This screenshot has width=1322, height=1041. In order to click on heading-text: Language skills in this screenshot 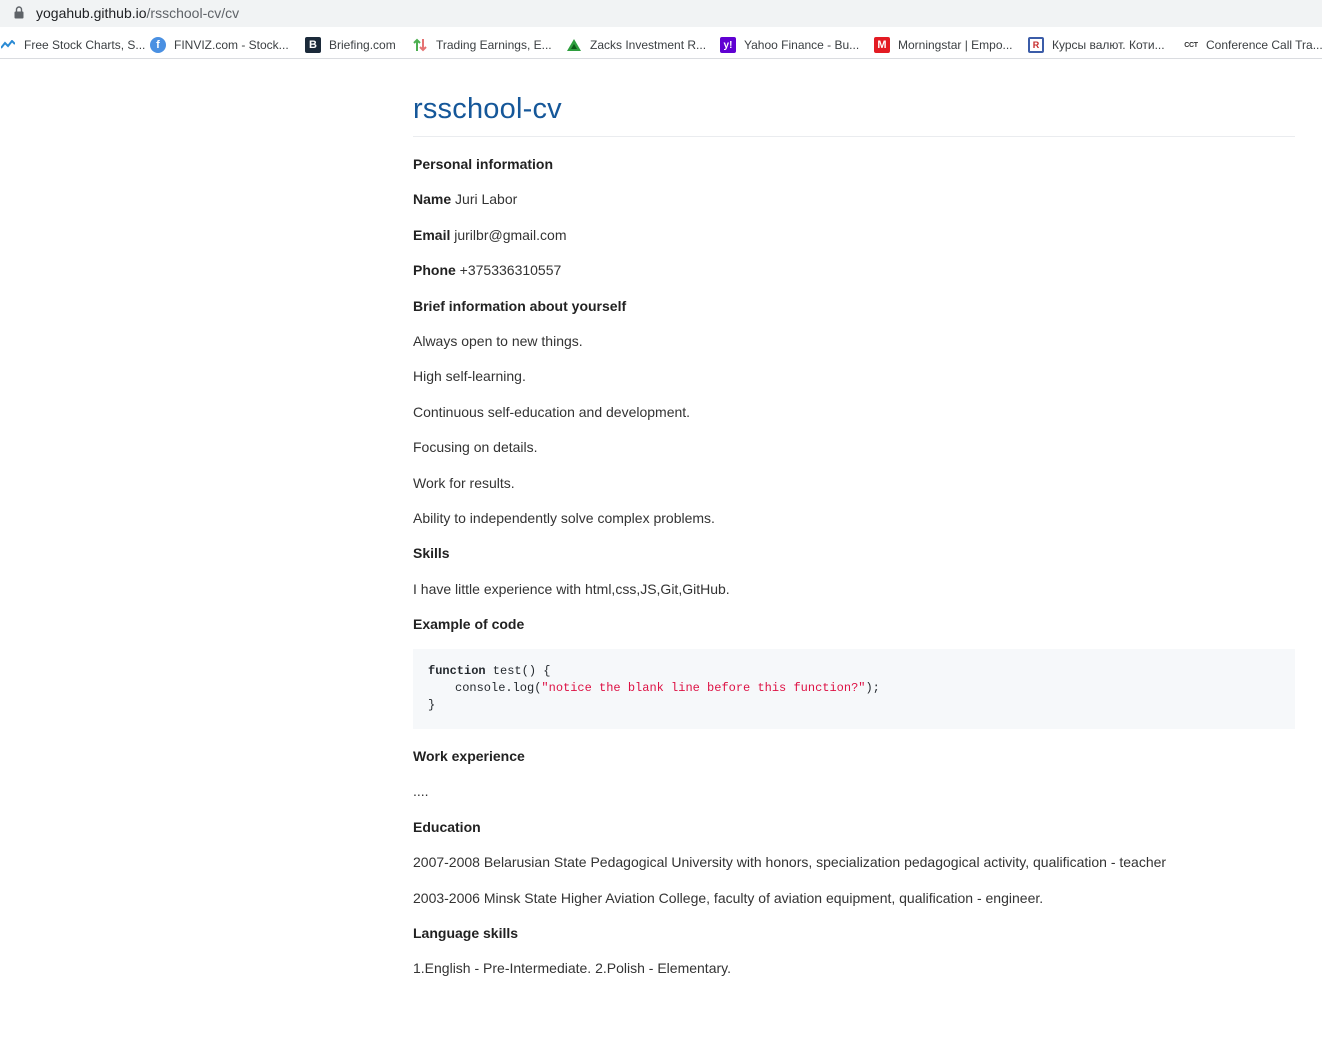, I will do `click(466, 933)`.